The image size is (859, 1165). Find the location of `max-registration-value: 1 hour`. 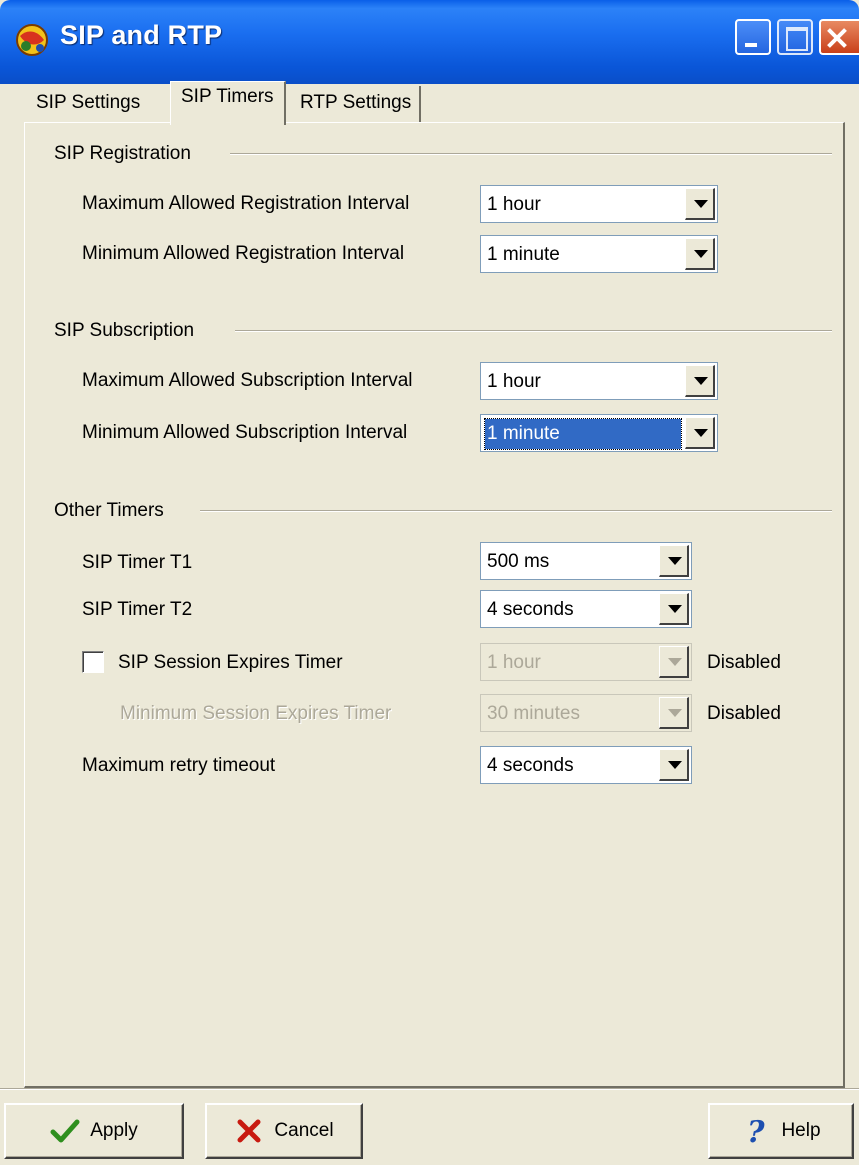

max-registration-value: 1 hour is located at coordinates (514, 204).